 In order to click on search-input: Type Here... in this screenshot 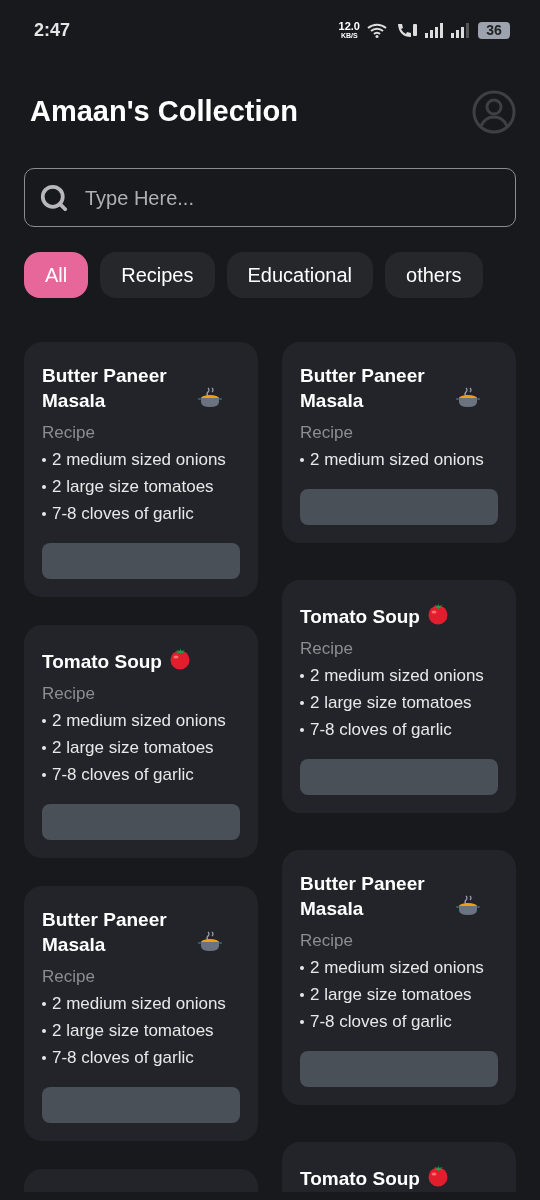, I will do `click(293, 197)`.